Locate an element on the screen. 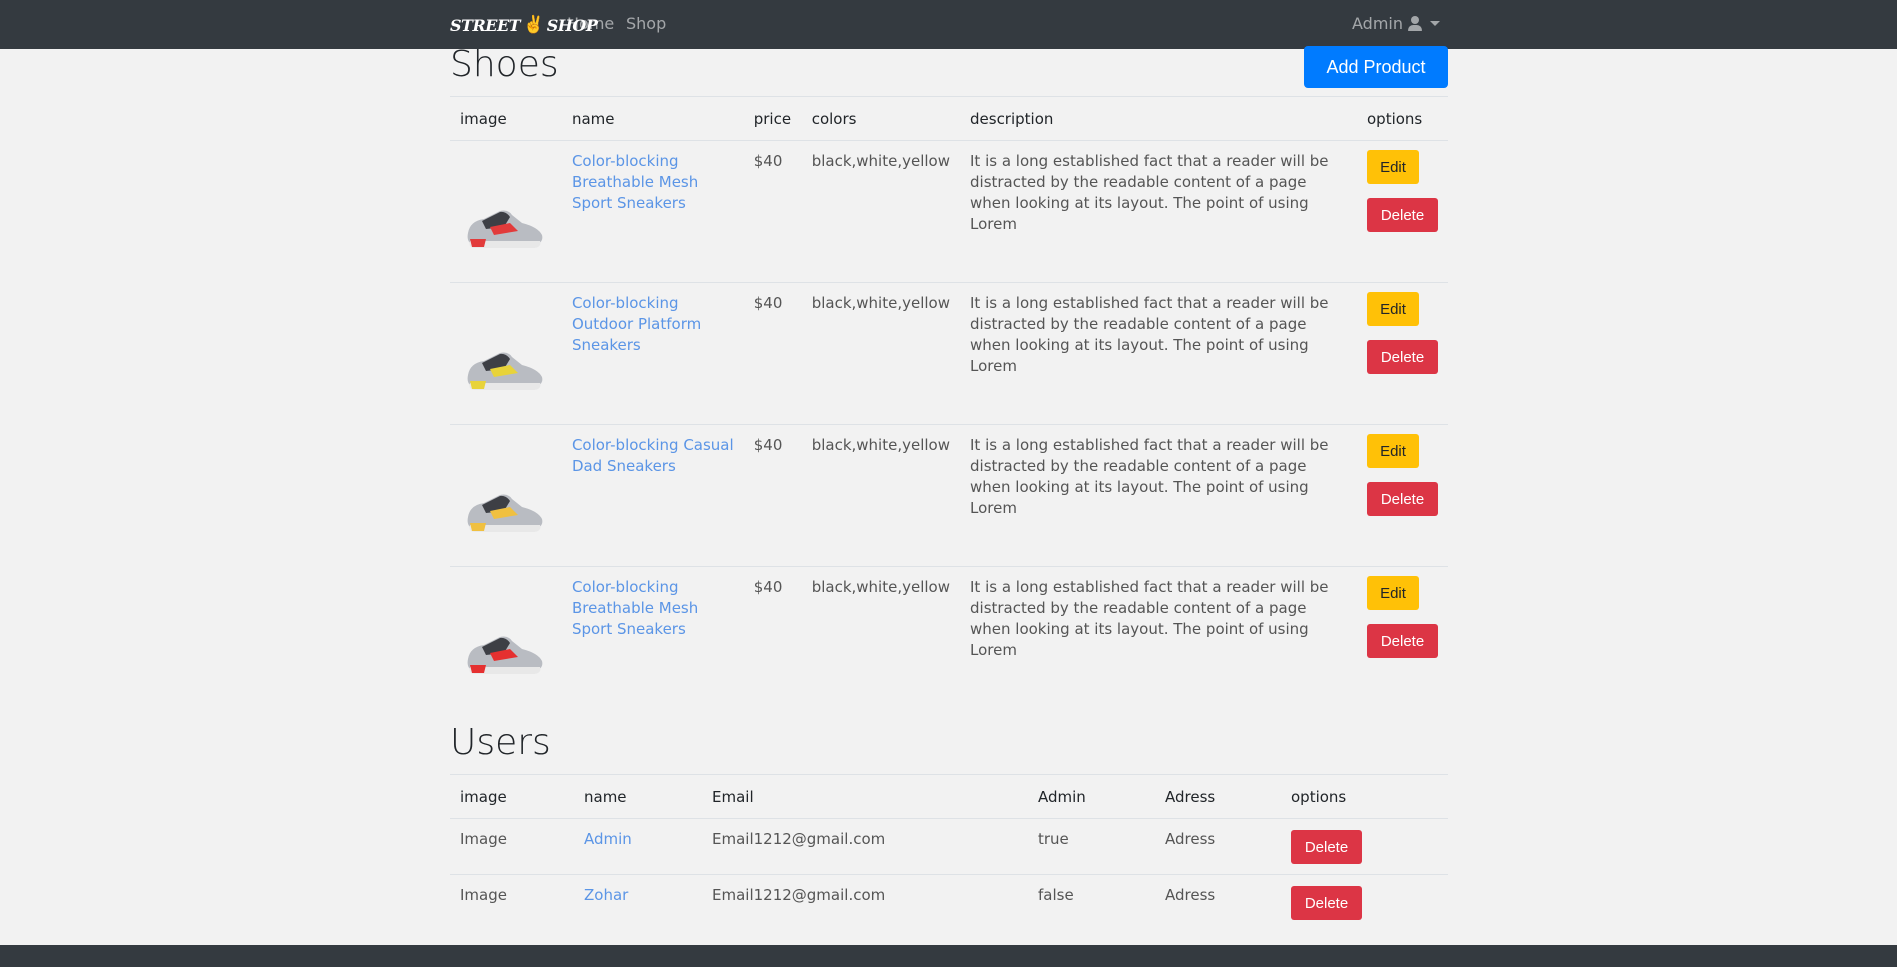 This screenshot has height=967, width=1897. users-table-header: image name Email Admin Adress options is located at coordinates (949, 796).